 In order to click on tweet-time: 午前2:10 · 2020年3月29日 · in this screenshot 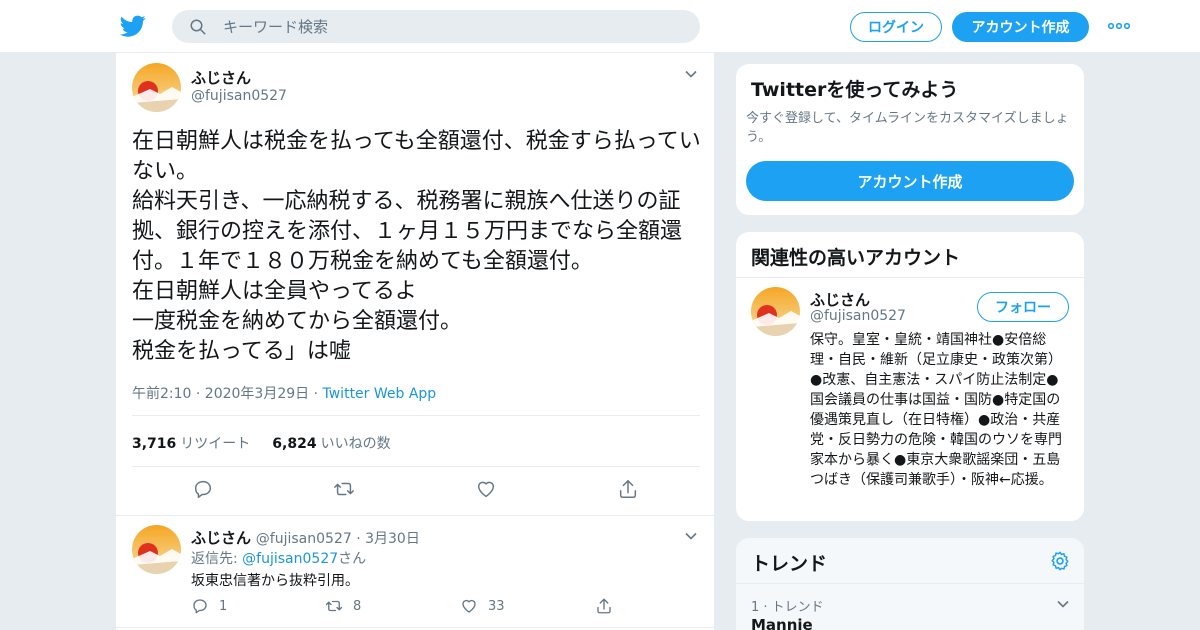, I will do `click(227, 394)`.